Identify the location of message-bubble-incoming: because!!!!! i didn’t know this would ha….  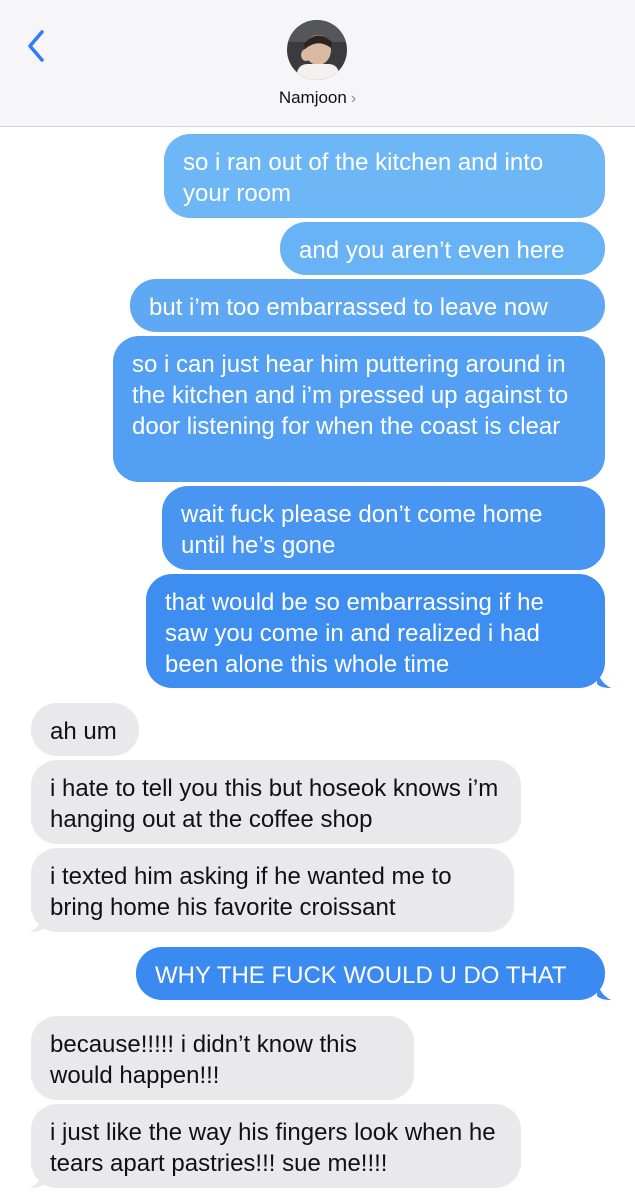
(222, 1058).